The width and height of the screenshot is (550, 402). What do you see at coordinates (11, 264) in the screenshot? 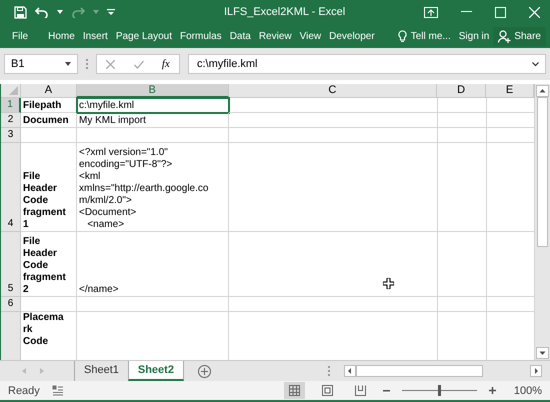
I see `row-header: 5` at bounding box center [11, 264].